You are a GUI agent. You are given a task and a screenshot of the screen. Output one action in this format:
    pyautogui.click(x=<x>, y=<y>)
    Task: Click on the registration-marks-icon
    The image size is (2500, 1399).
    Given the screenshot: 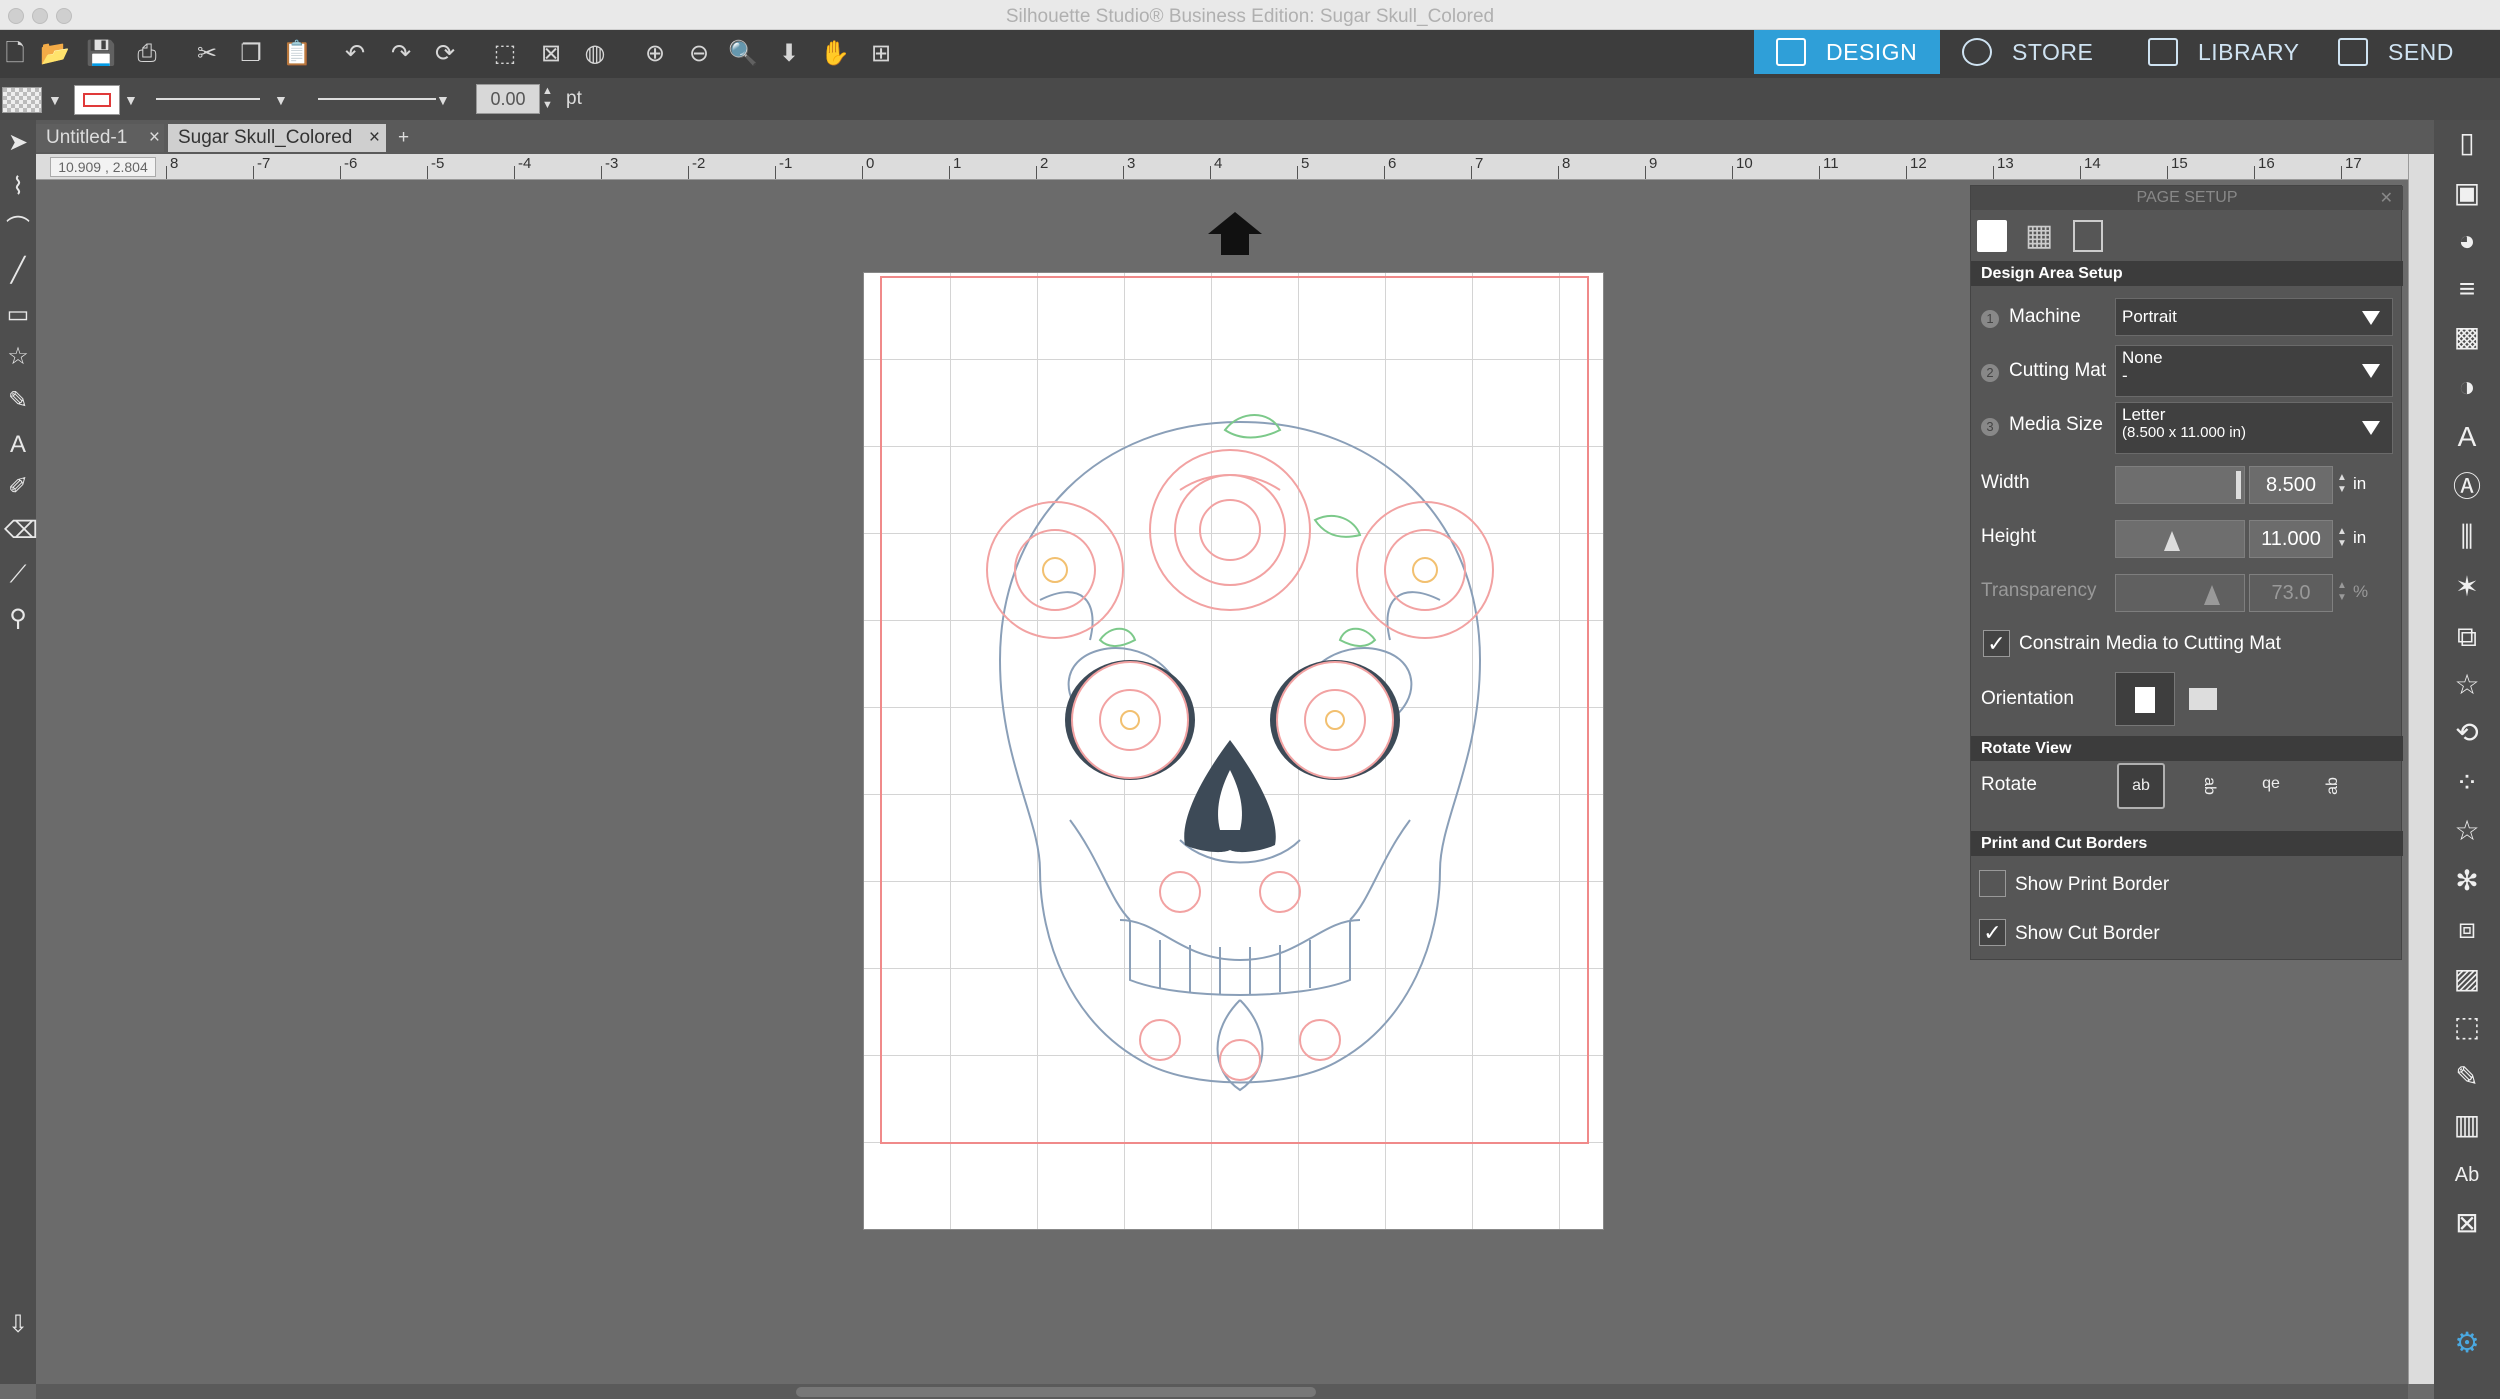 What is the action you would take?
    pyautogui.click(x=2088, y=236)
    